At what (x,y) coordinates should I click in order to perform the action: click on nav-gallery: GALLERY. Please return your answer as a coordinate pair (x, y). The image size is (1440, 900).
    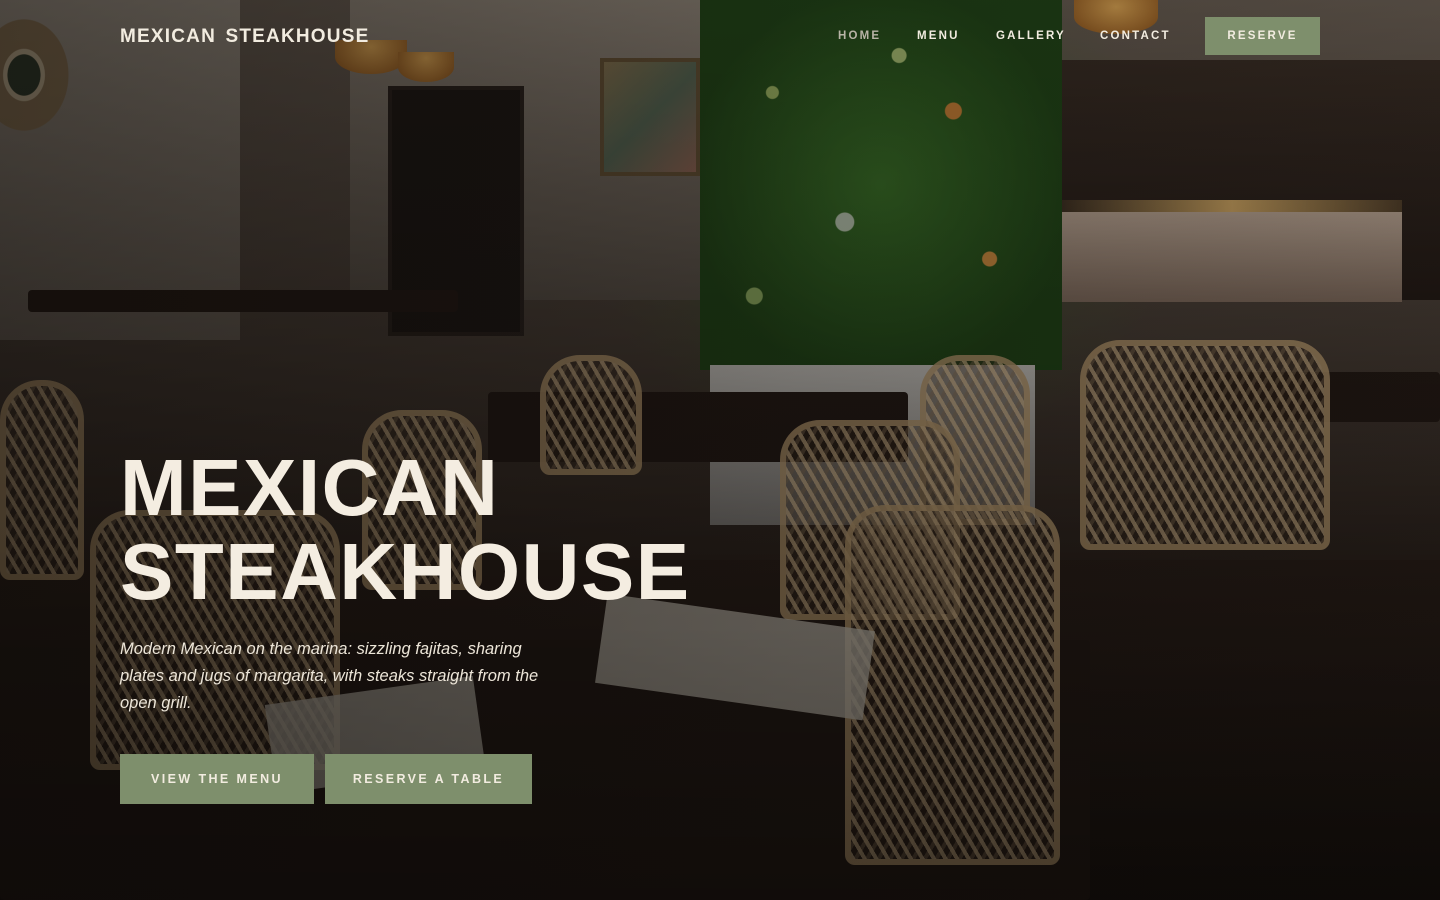
    Looking at the image, I should click on (1031, 36).